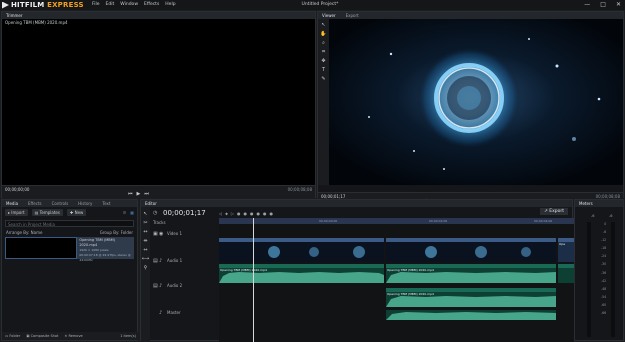 This screenshot has height=342, width=625. Describe the element at coordinates (5, 5) in the screenshot. I see `logo-icon` at that location.